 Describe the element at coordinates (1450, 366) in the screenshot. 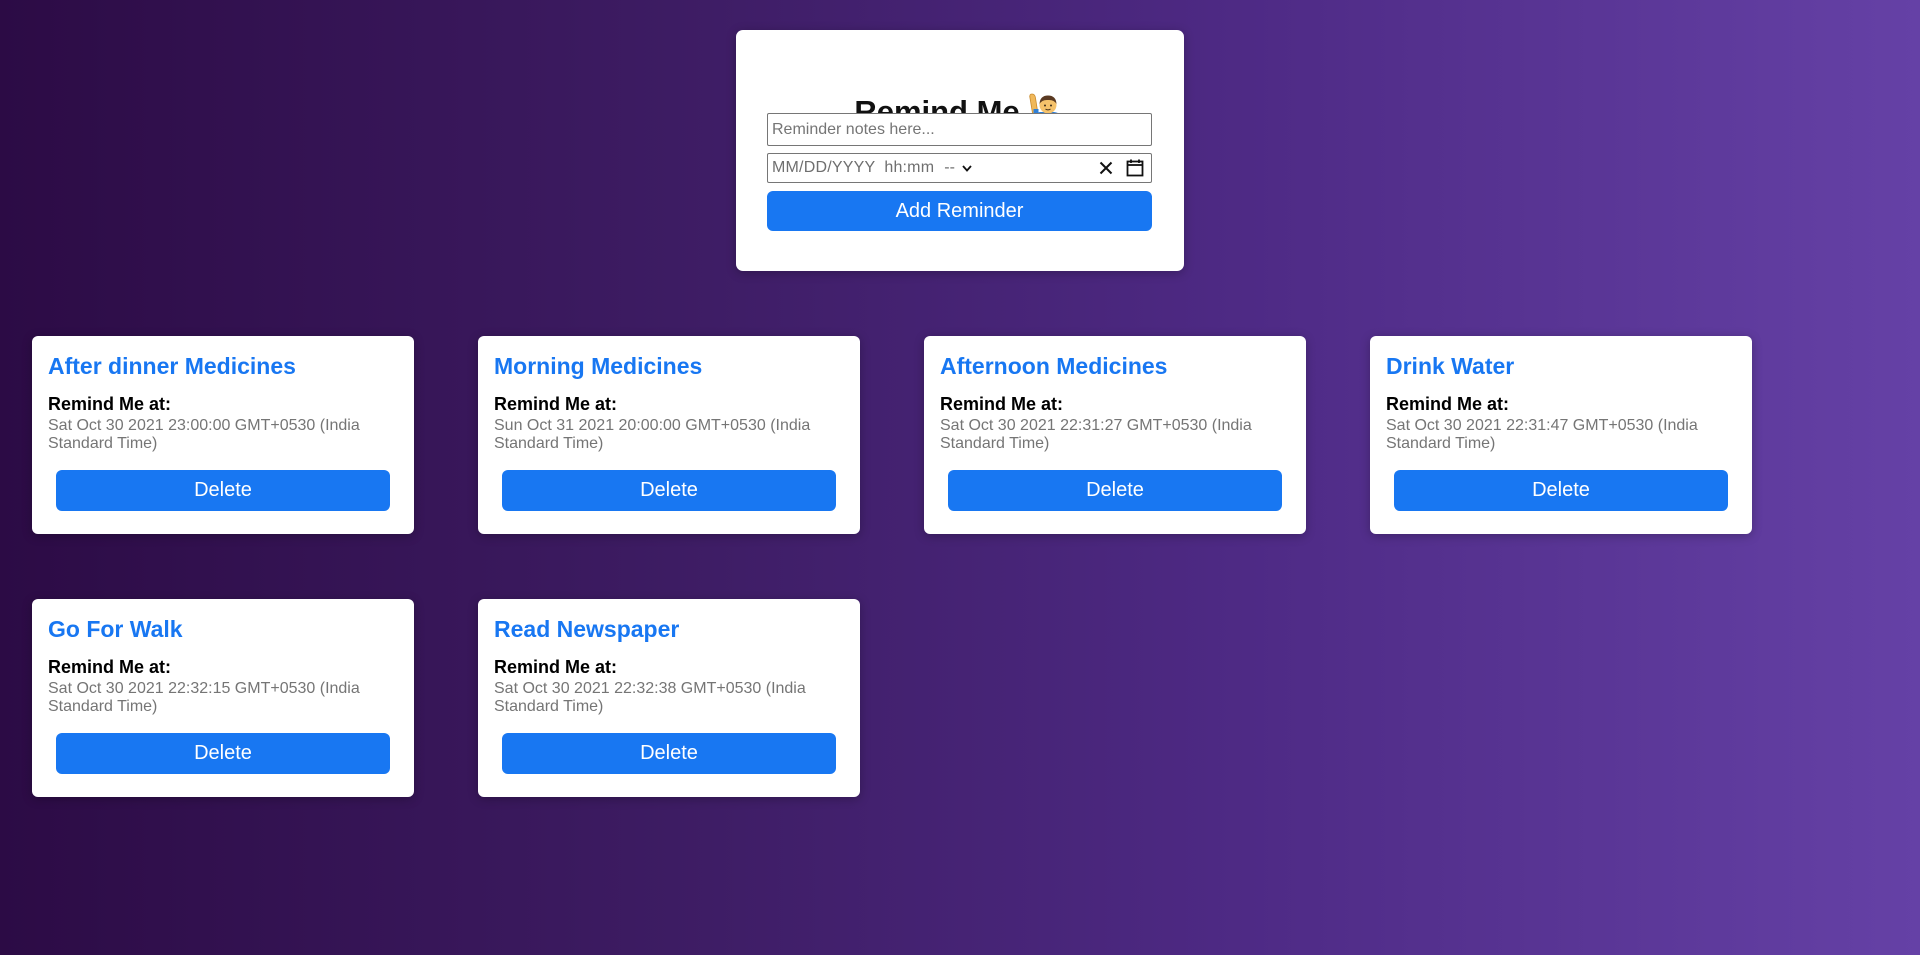

I see `reminder-title: Drink Water` at that location.